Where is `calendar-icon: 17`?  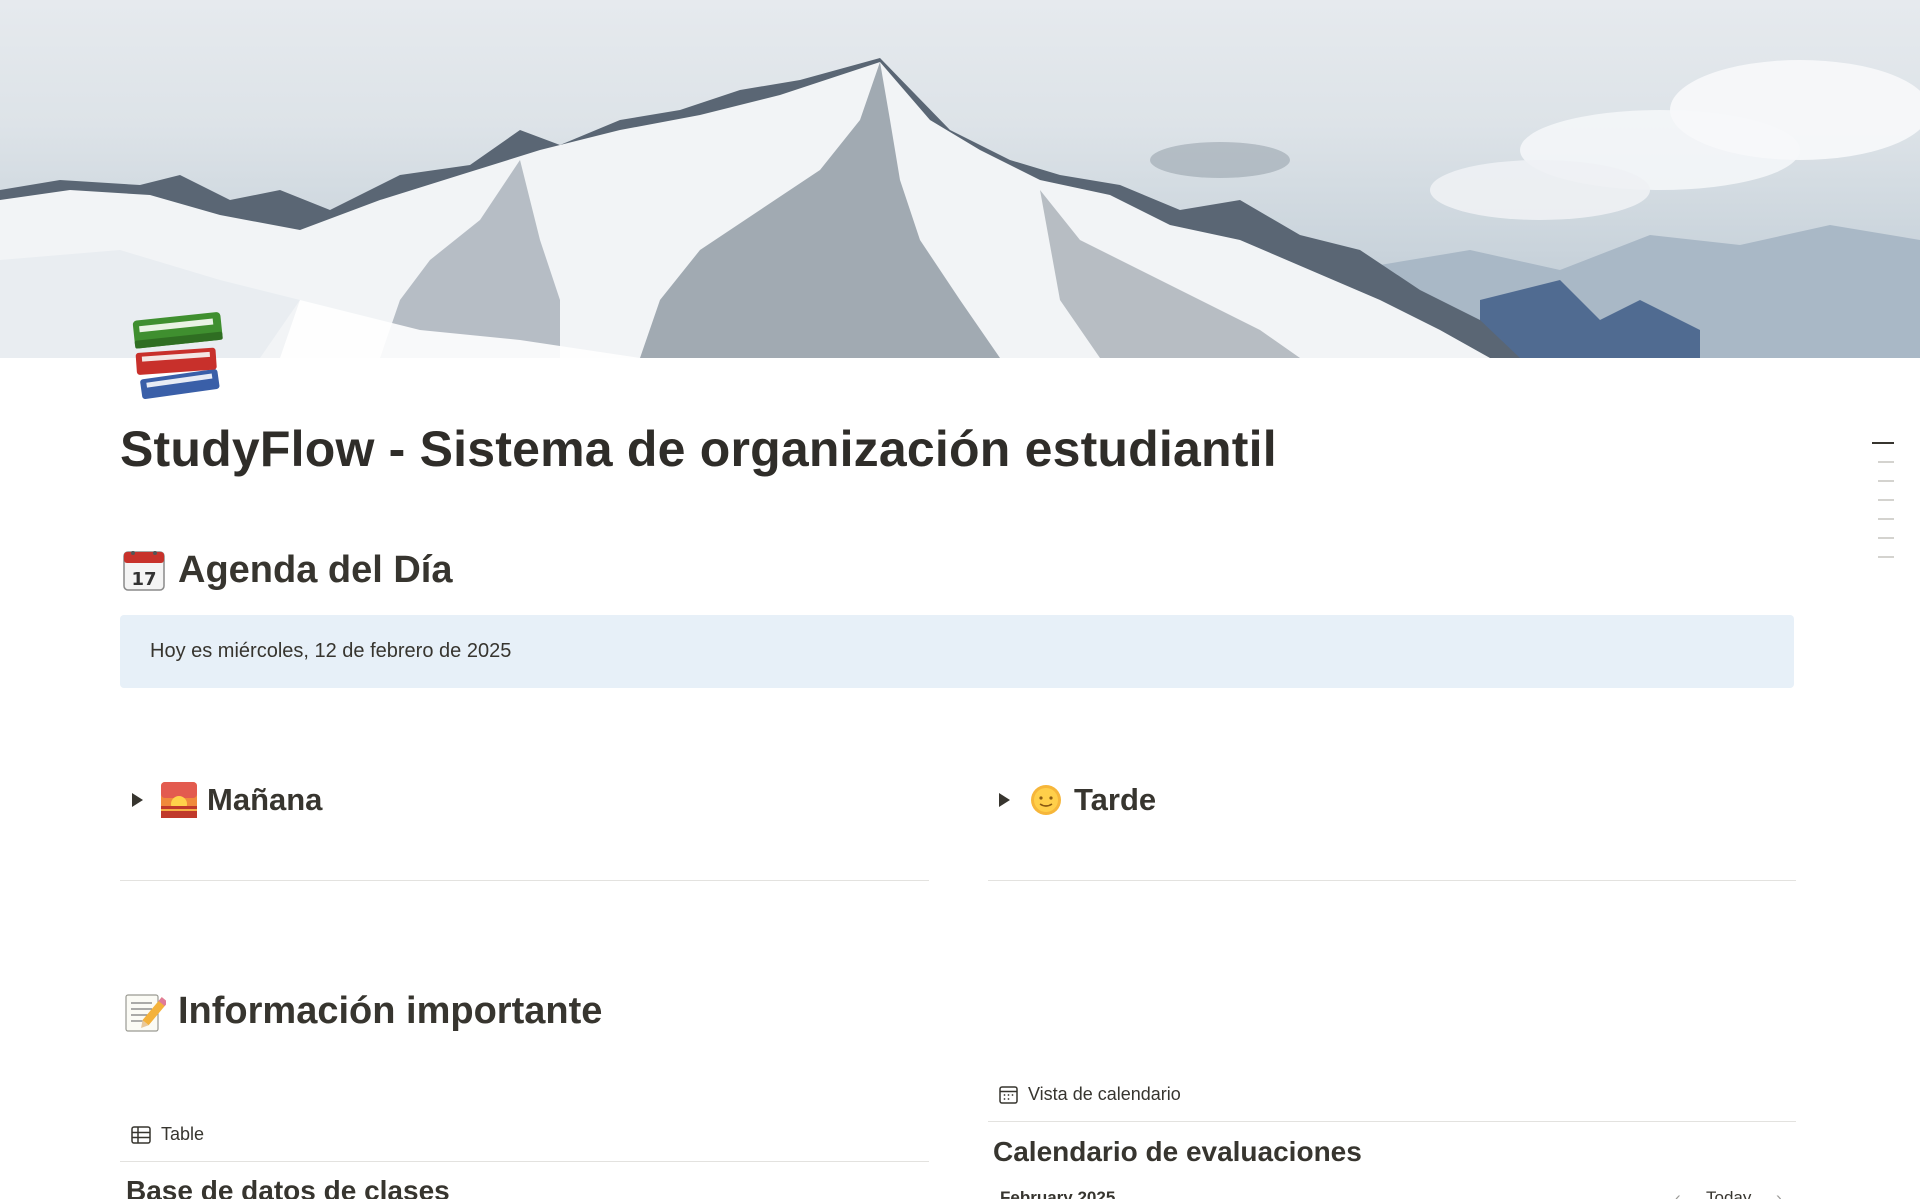
calendar-icon: 17 is located at coordinates (144, 570).